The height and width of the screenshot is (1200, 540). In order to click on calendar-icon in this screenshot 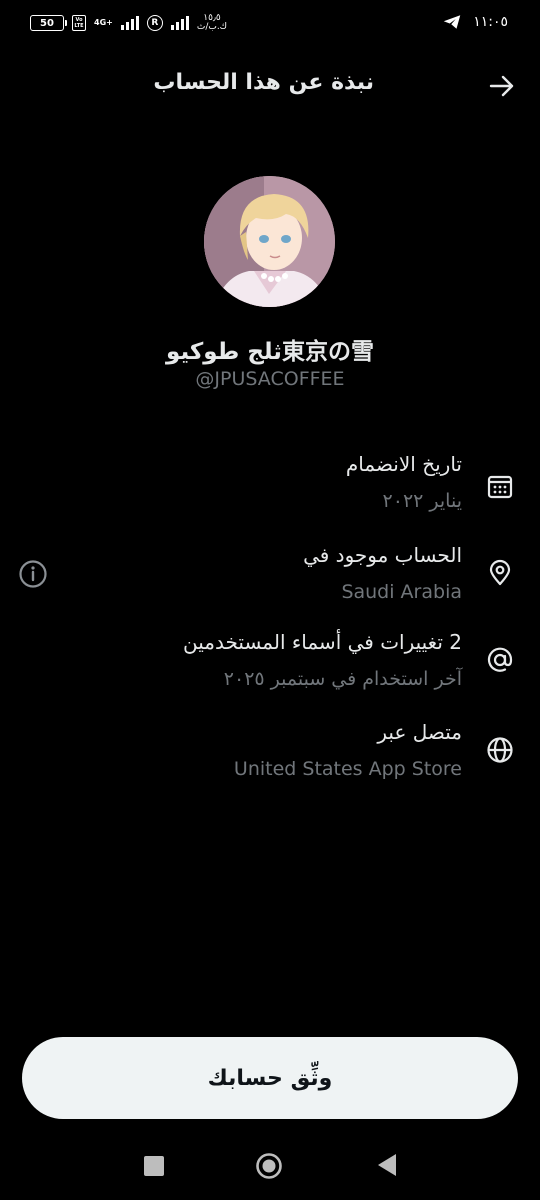, I will do `click(500, 487)`.